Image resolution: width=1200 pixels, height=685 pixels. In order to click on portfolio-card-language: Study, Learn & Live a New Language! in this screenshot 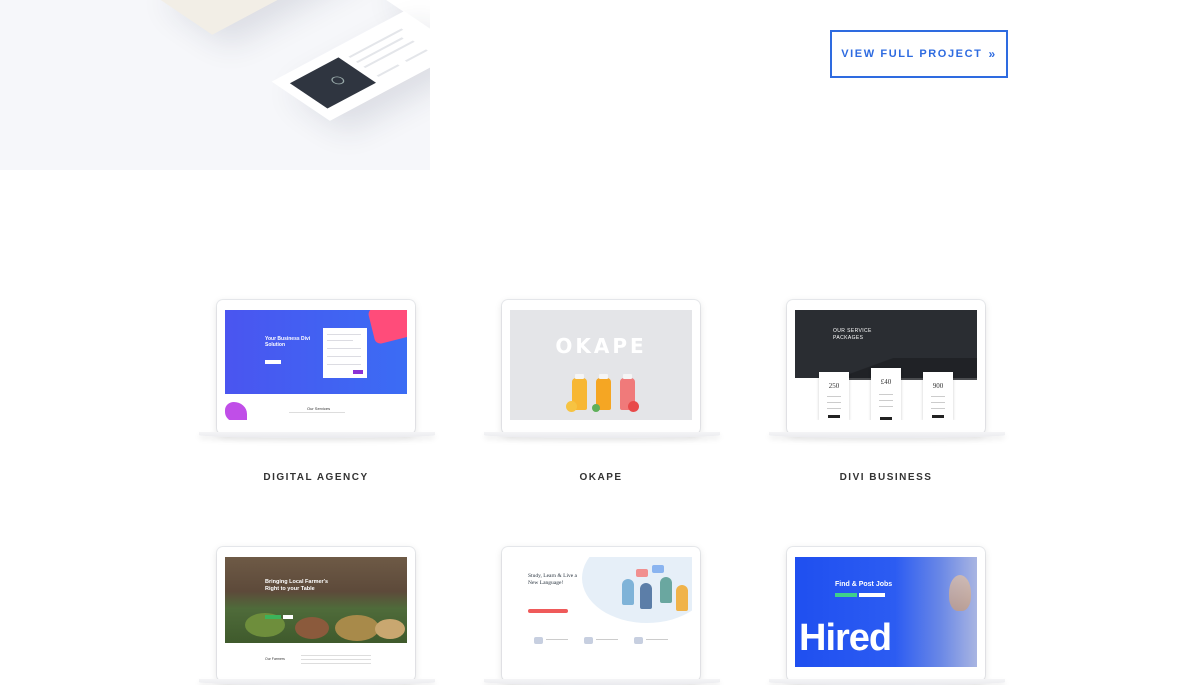, I will do `click(601, 616)`.